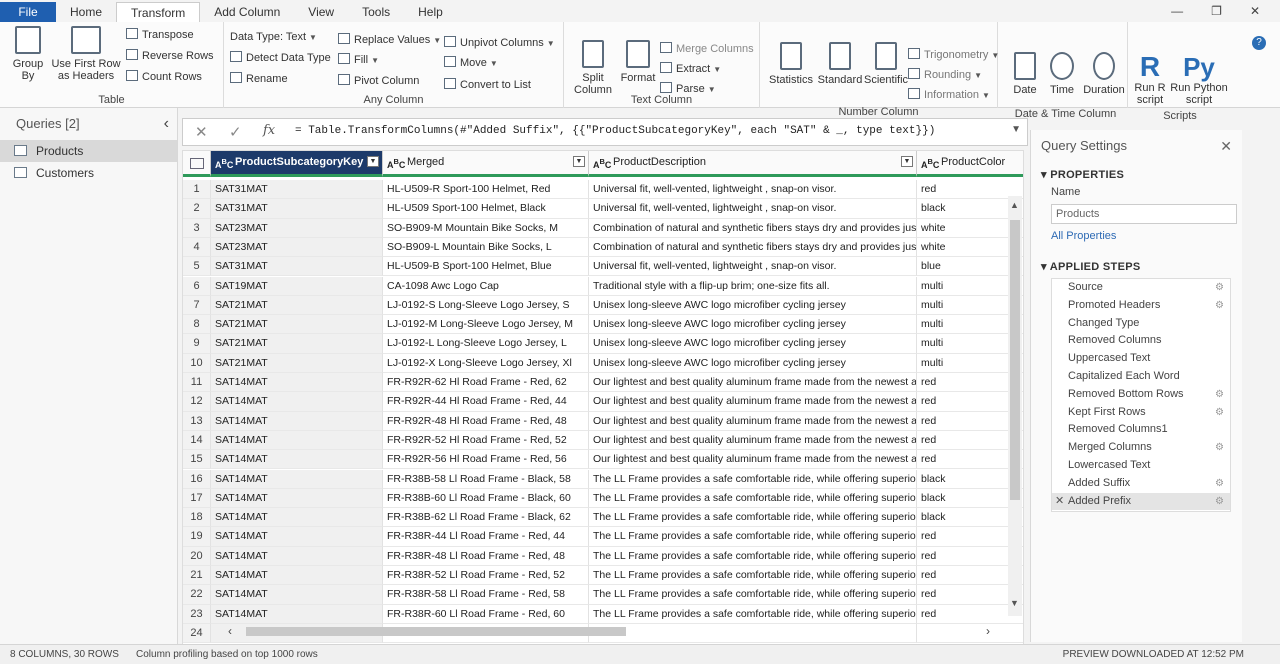  What do you see at coordinates (269, 130) in the screenshot?
I see `function-icon: fx` at bounding box center [269, 130].